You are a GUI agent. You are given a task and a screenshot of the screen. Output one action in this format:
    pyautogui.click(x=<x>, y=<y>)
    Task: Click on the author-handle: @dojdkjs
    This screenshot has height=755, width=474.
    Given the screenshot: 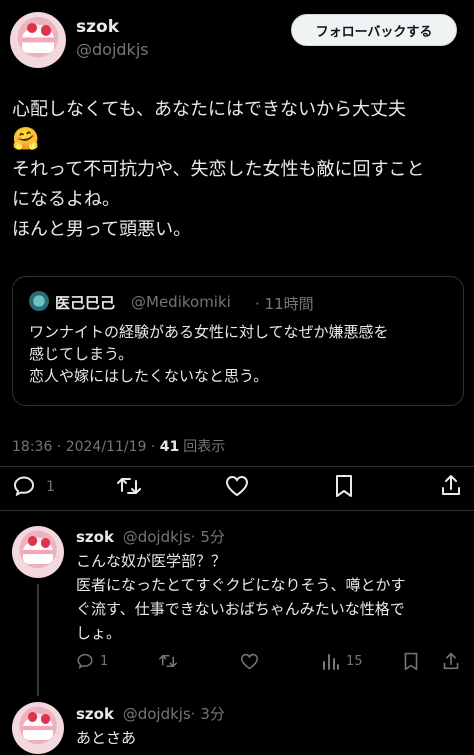 What is the action you would take?
    pyautogui.click(x=112, y=49)
    